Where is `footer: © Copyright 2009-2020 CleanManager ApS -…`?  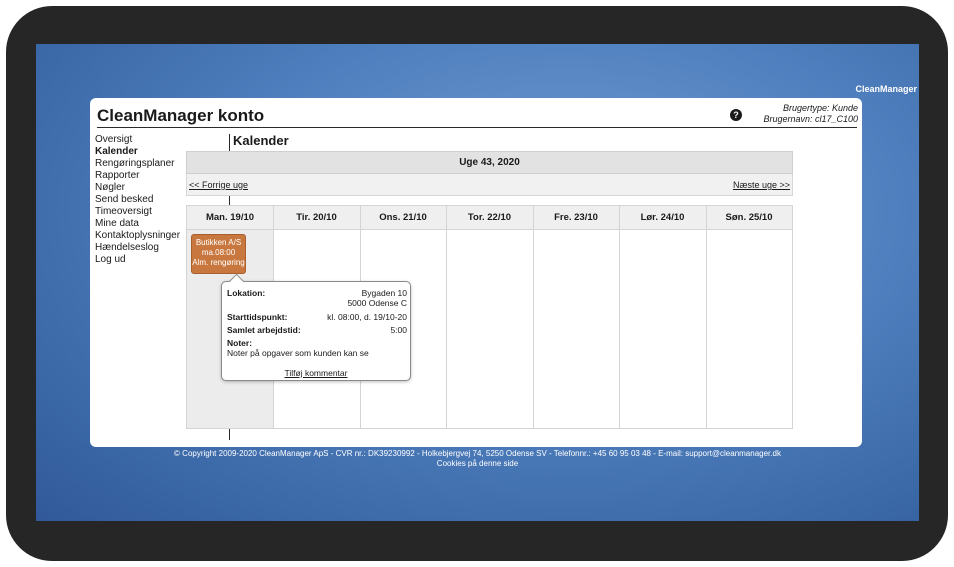 footer: © Copyright 2009-2020 CleanManager ApS -… is located at coordinates (477, 459).